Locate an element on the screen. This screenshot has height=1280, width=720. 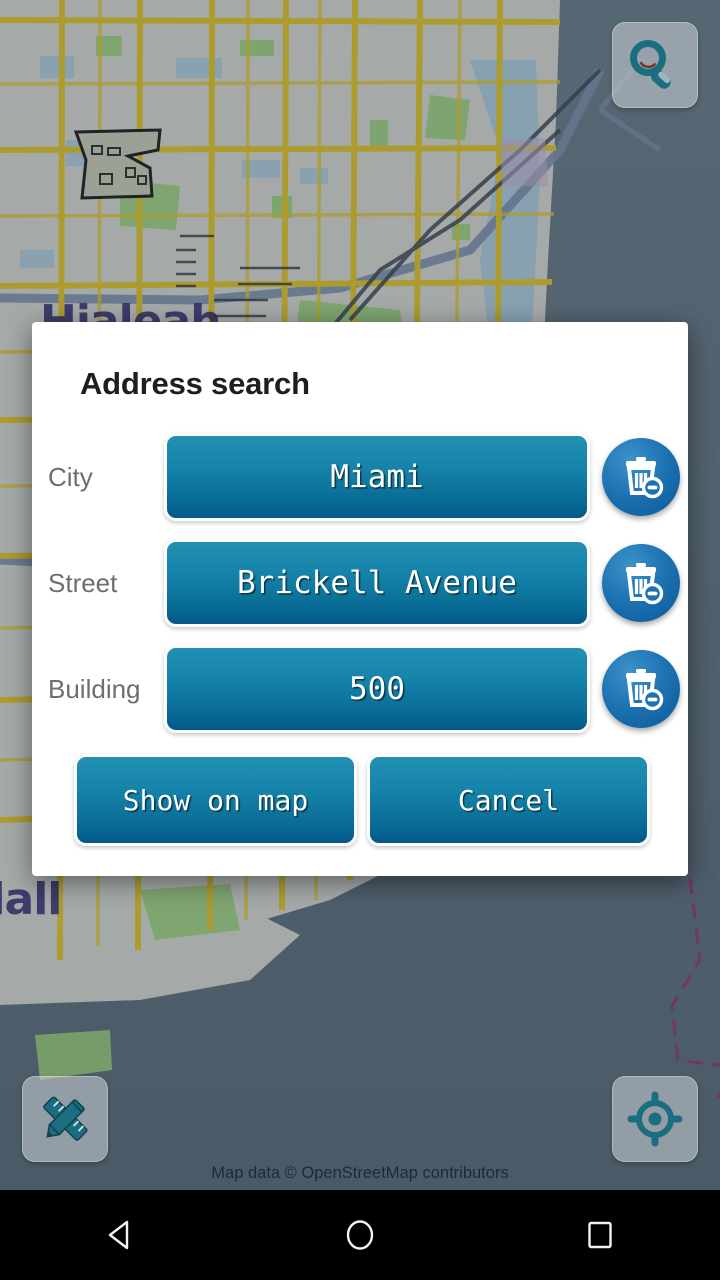
field-row-city: City Miami is located at coordinates (360, 477).